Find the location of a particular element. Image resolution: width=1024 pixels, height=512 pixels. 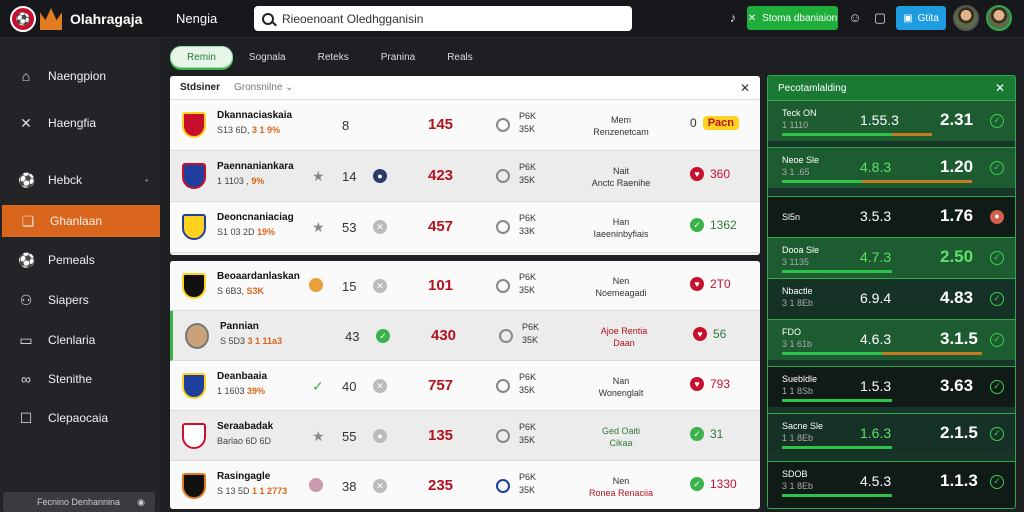

odds-row: Sacne Sle 1 1 8Eb 1.6.3 2.1.5 ✓ is located at coordinates (891, 433).